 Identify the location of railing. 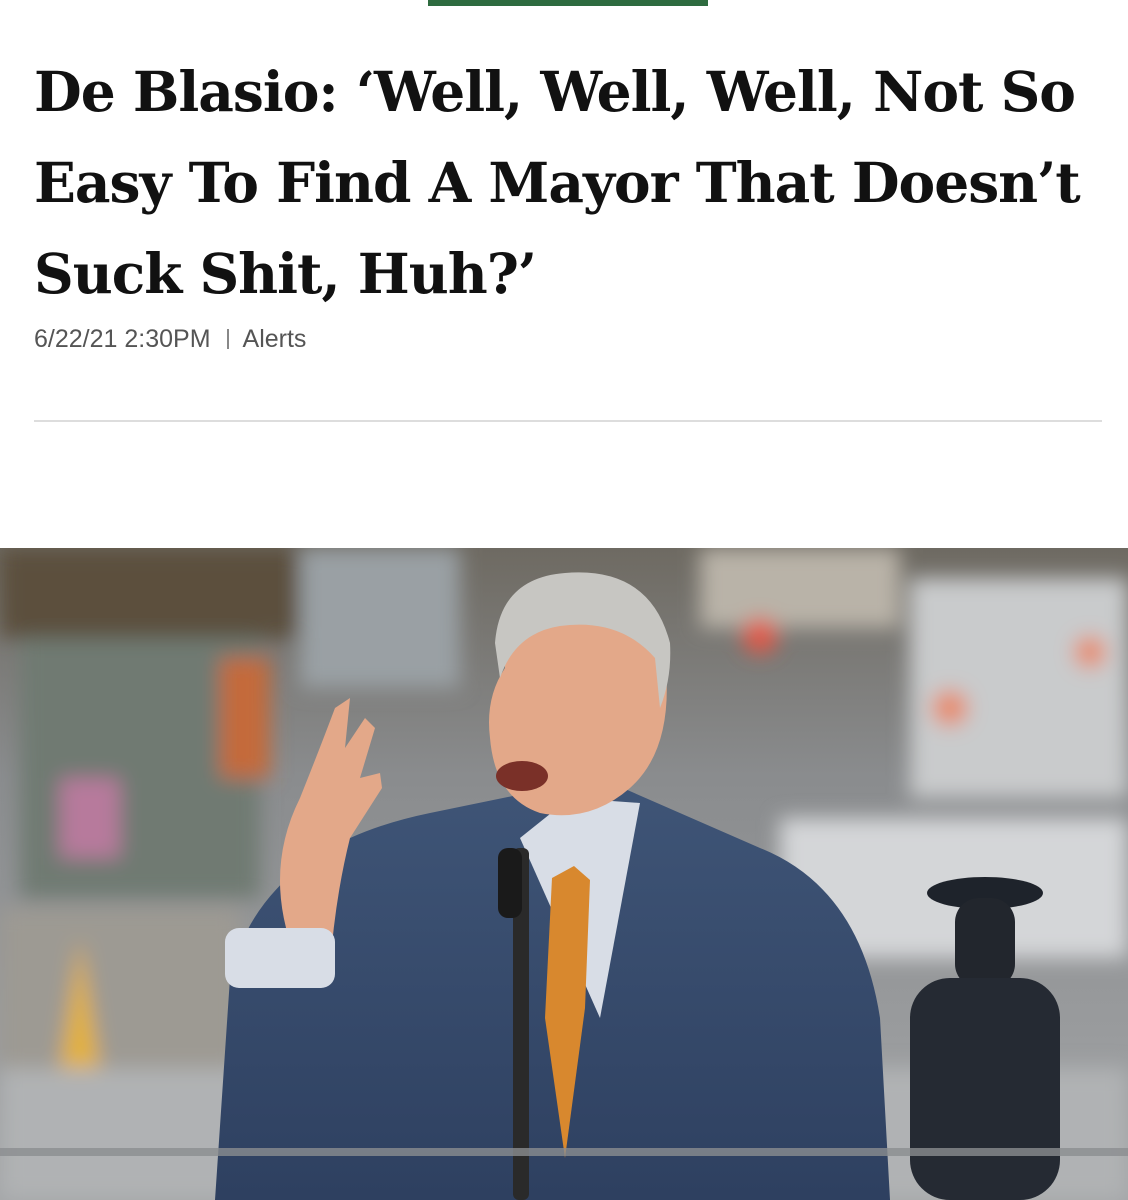
(564, 1152).